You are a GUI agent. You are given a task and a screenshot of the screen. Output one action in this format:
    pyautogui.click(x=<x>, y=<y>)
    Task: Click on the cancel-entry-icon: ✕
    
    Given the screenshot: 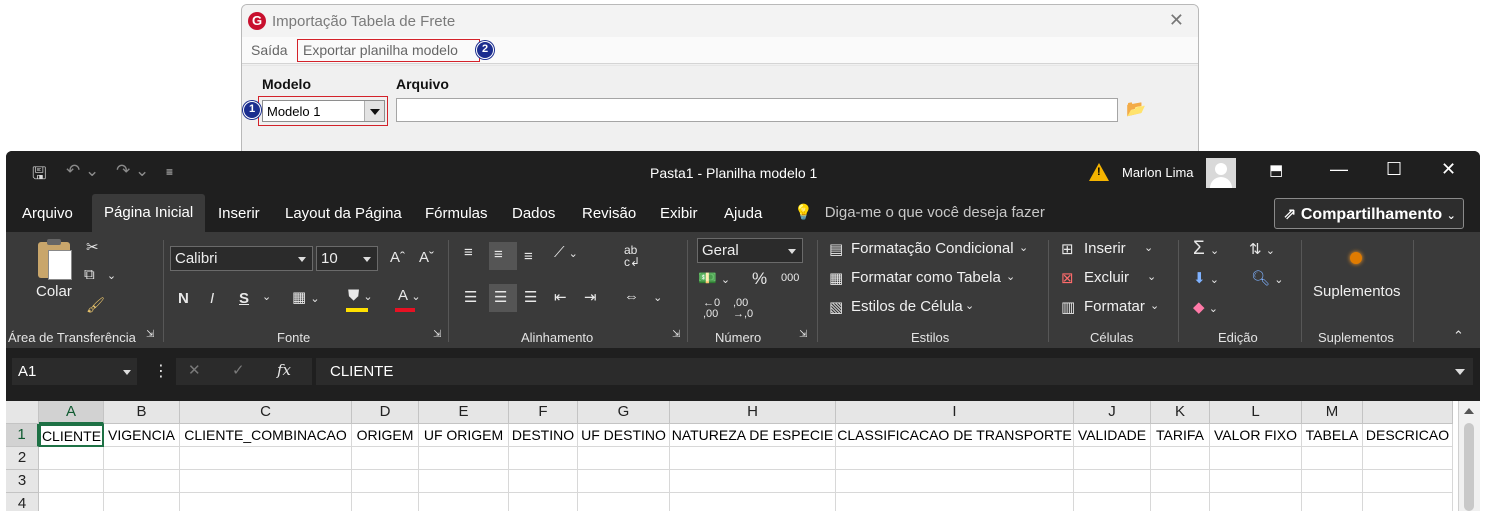 What is the action you would take?
    pyautogui.click(x=194, y=370)
    